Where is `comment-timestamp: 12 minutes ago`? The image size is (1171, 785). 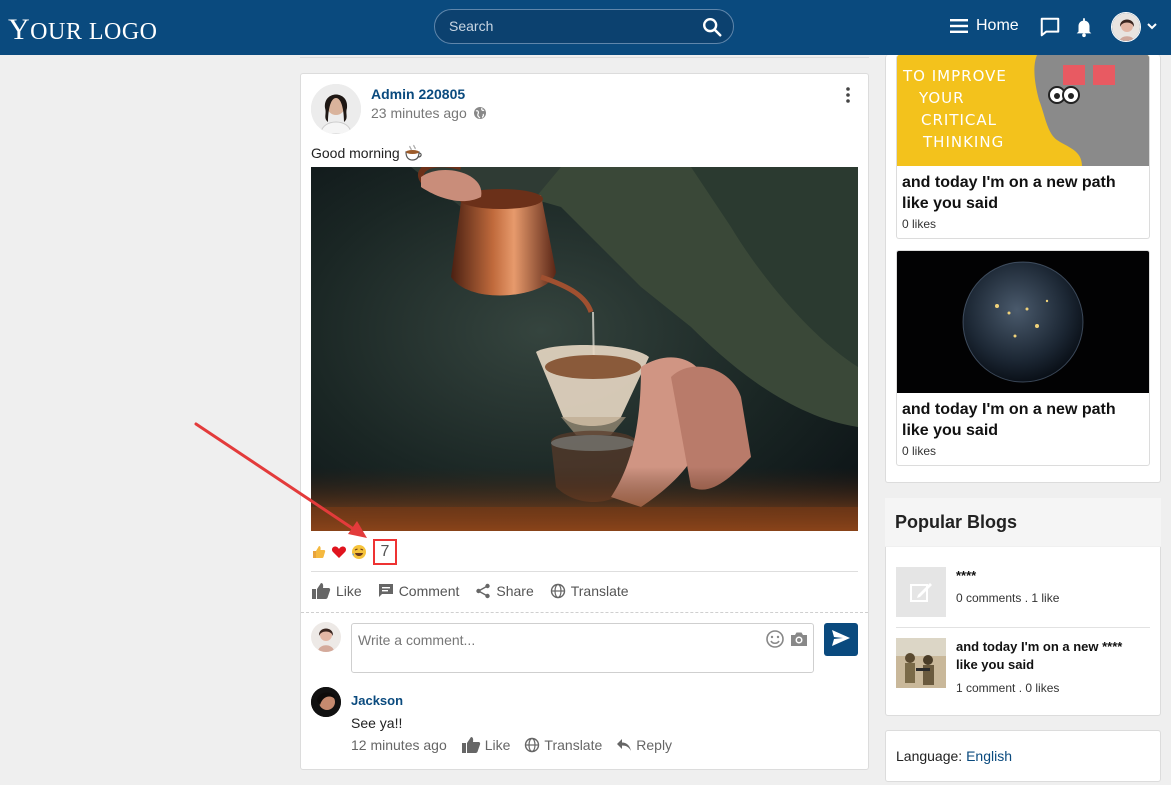
comment-timestamp: 12 minutes ago is located at coordinates (399, 745).